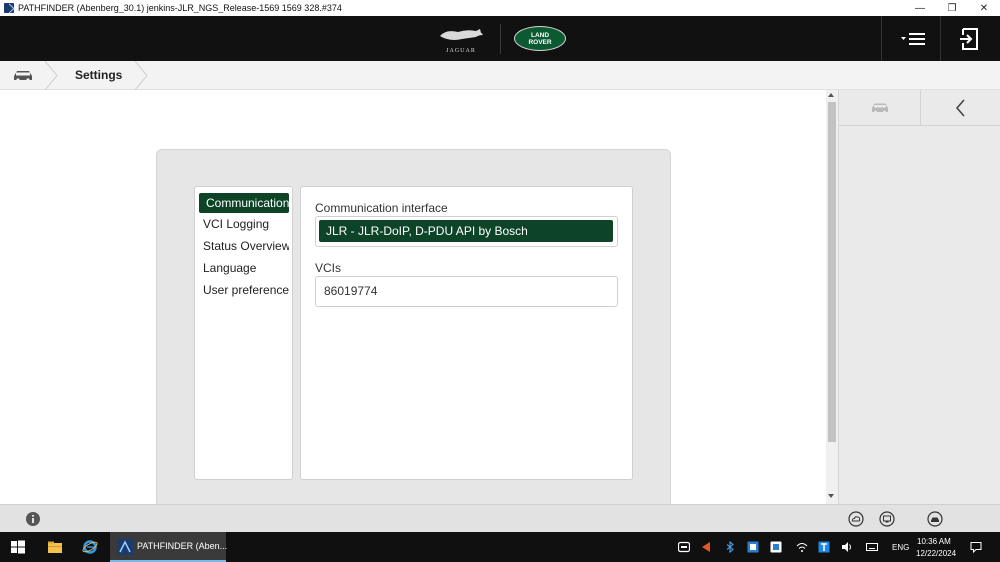 This screenshot has width=1000, height=562. I want to click on status-bar, so click(500, 518).